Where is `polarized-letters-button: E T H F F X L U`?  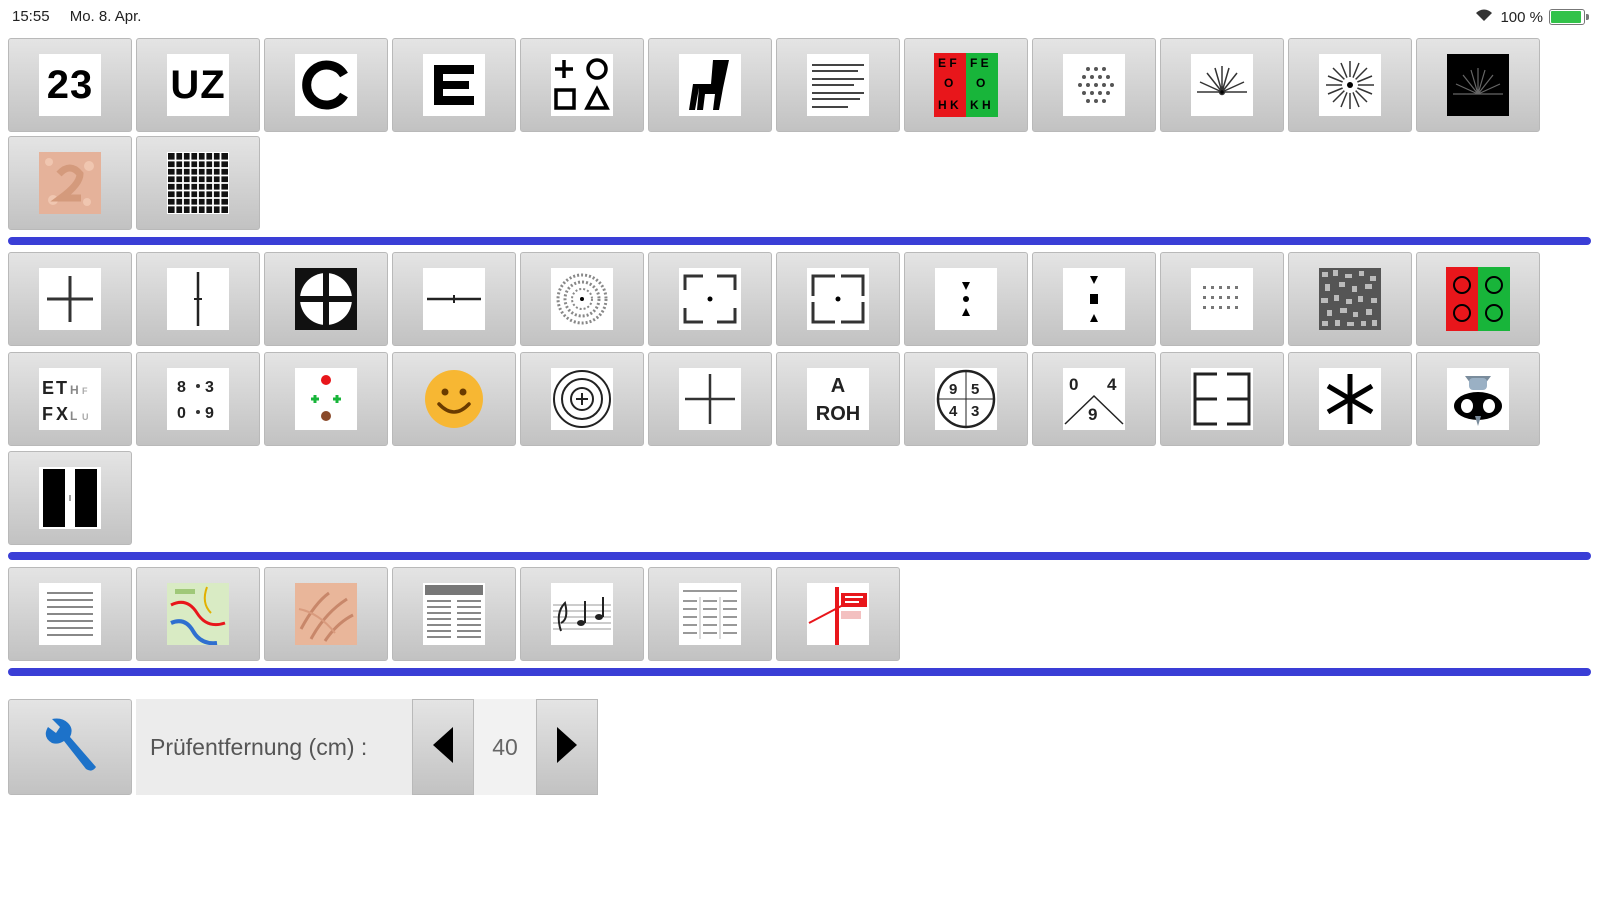
polarized-letters-button: E T H F F X L U is located at coordinates (70, 399).